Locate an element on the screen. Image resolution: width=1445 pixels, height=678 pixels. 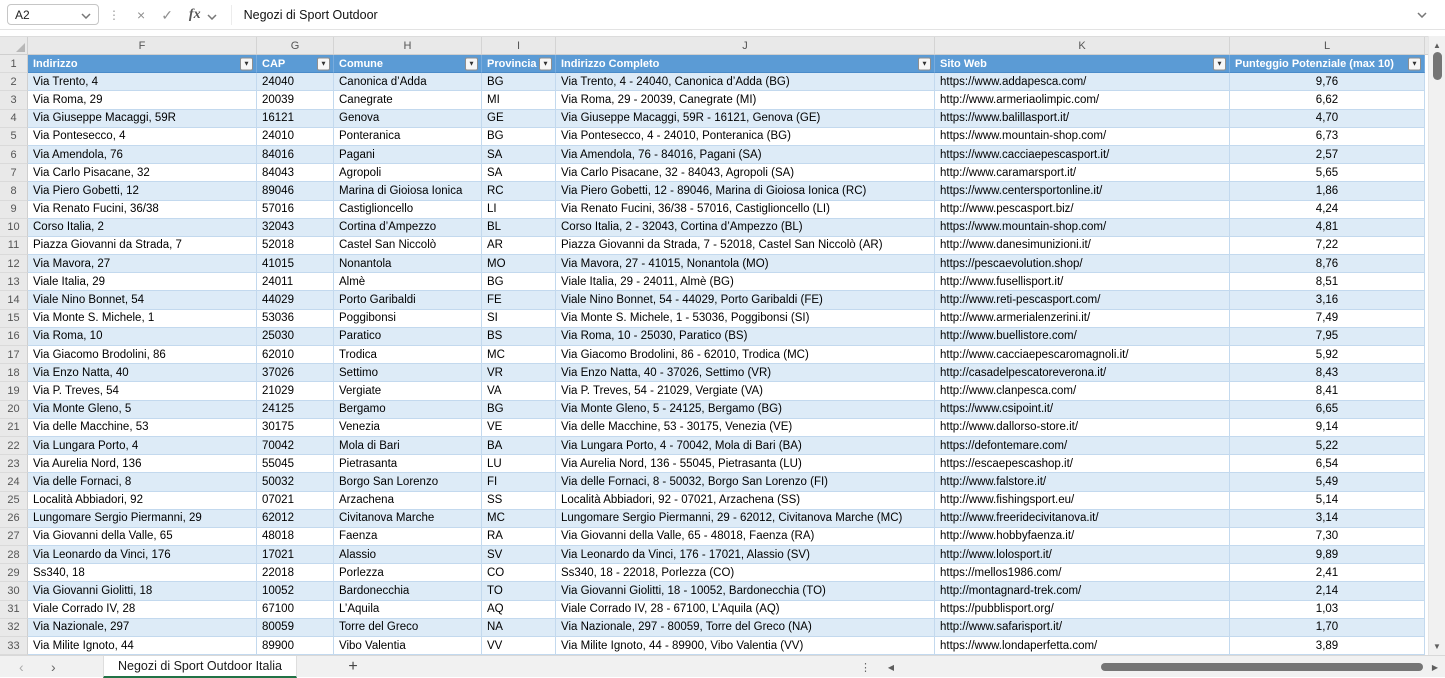
cell-H4: Genova is located at coordinates (408, 118).